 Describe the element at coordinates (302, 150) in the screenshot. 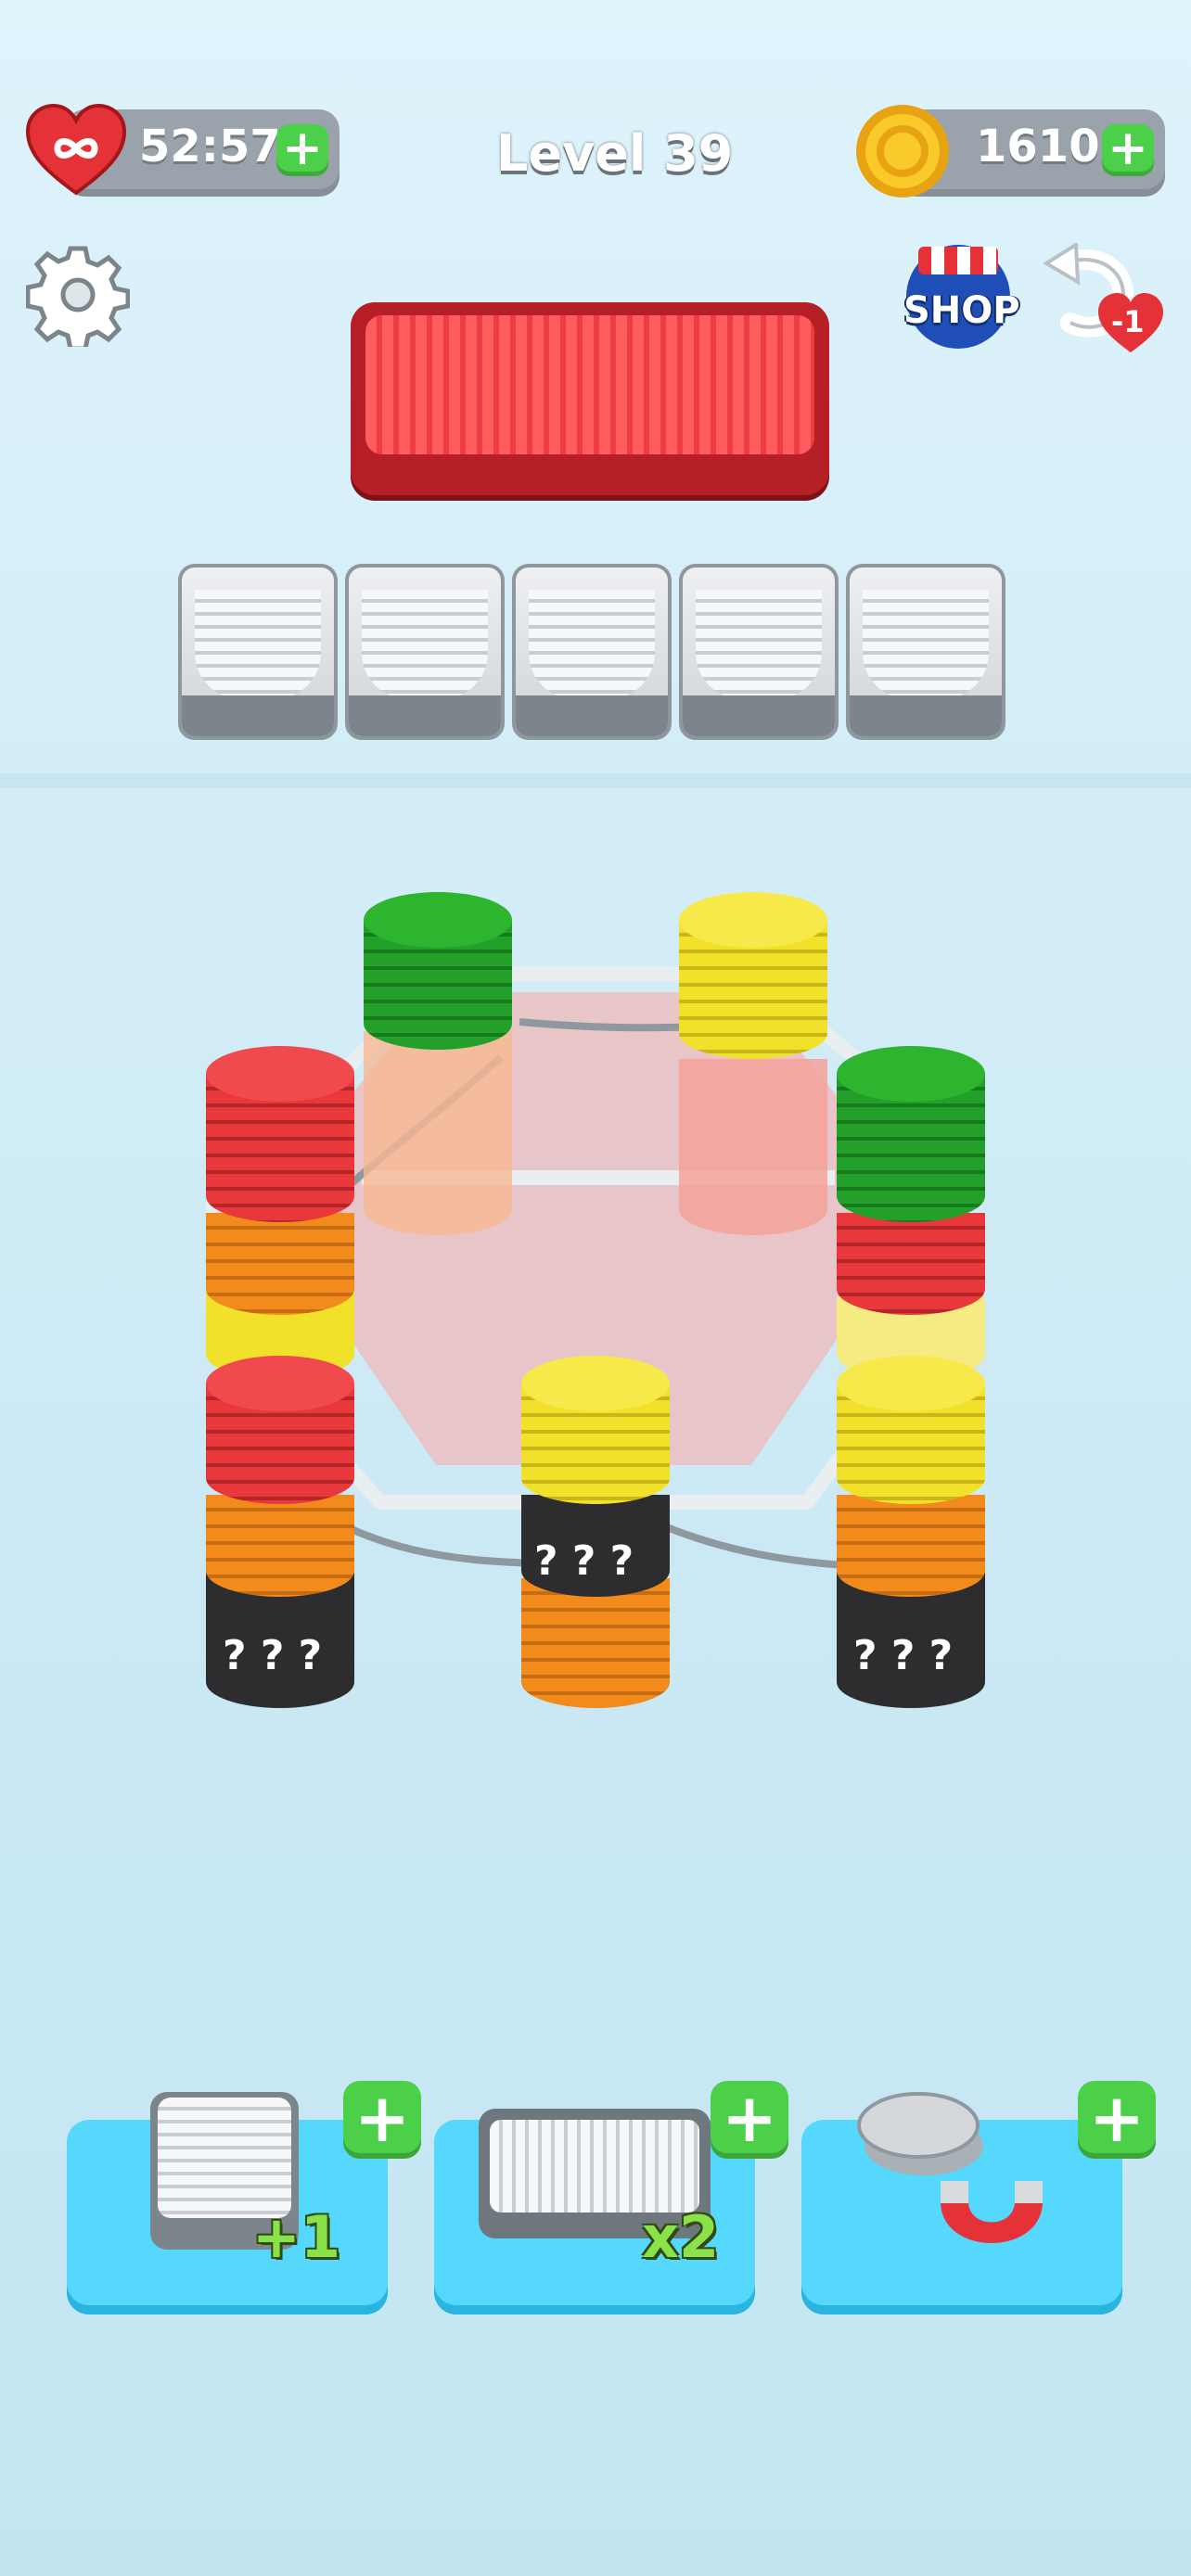

I see `add-lives-button: +` at that location.